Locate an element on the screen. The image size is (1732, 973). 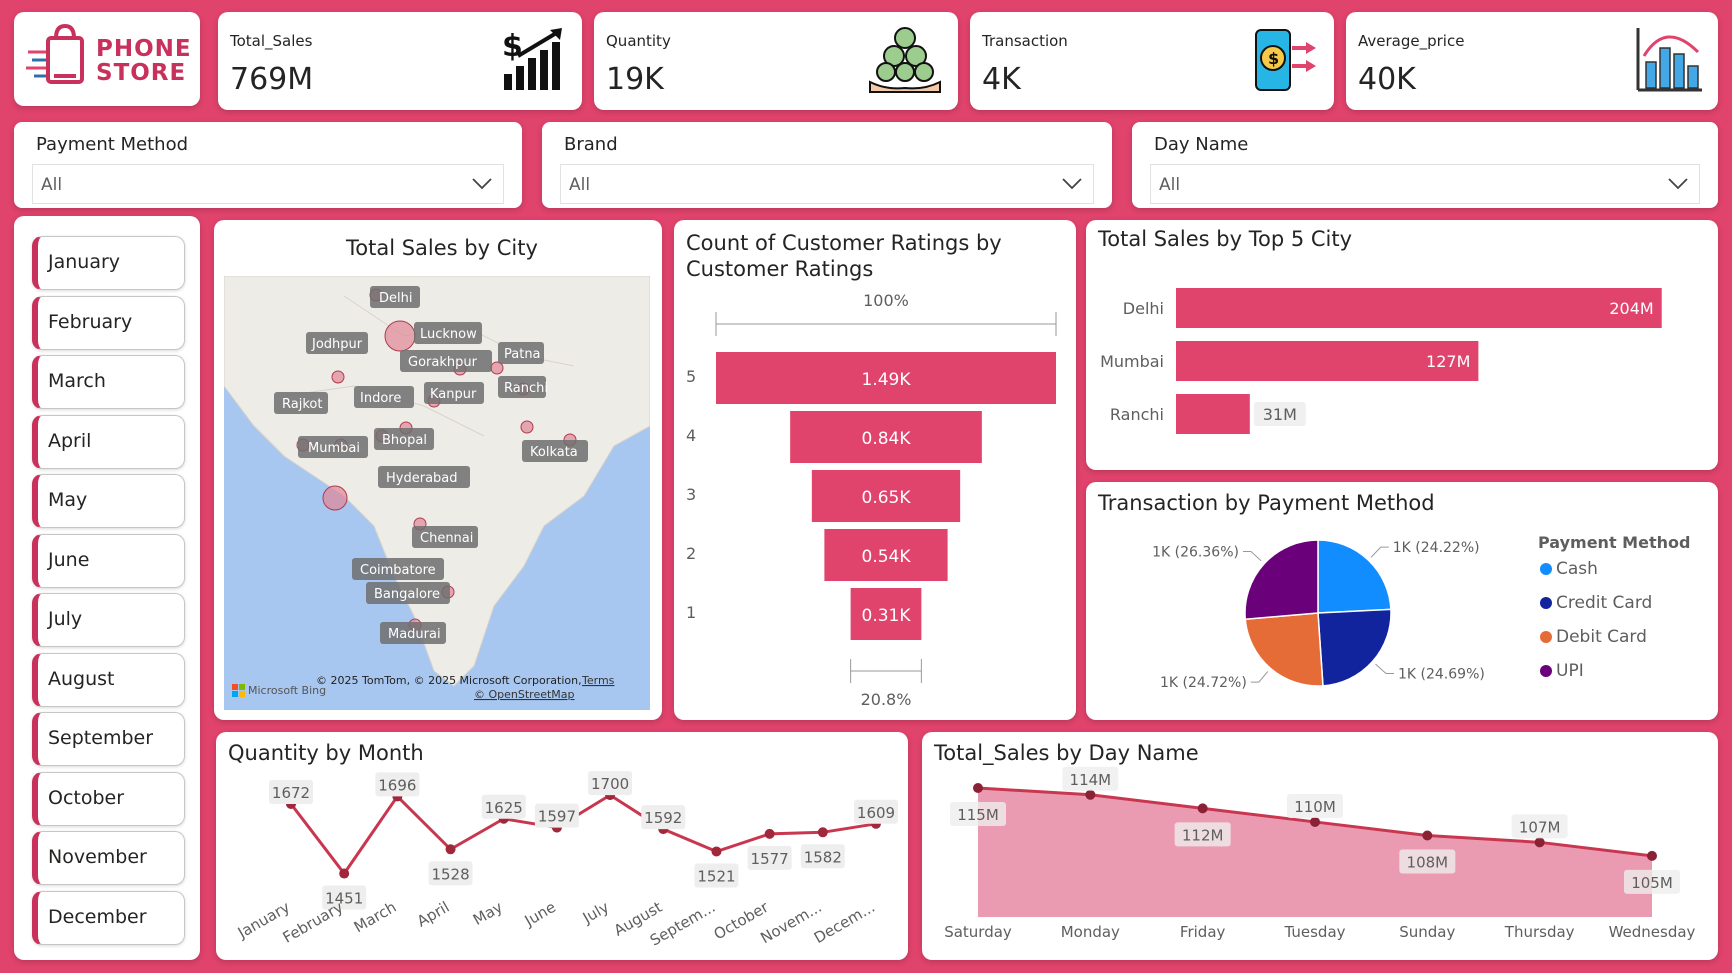
area-data-label: 108M is located at coordinates (1428, 863).